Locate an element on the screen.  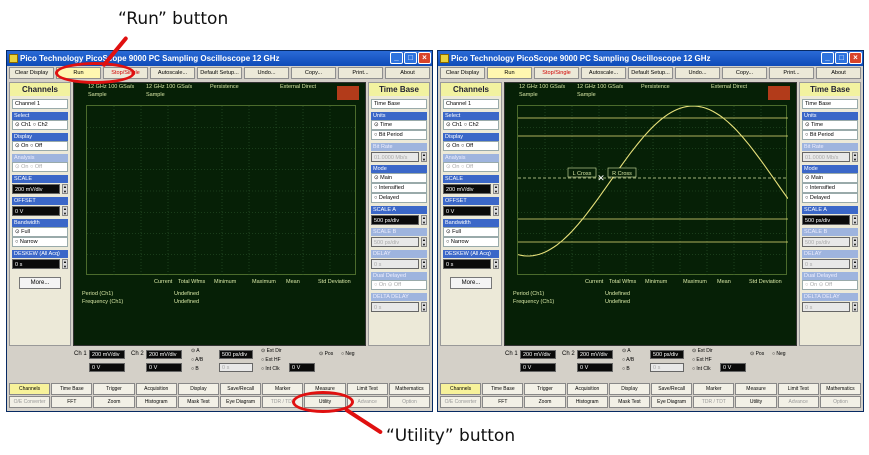
tab-acquisition: Acquisition is located at coordinates (587, 389).